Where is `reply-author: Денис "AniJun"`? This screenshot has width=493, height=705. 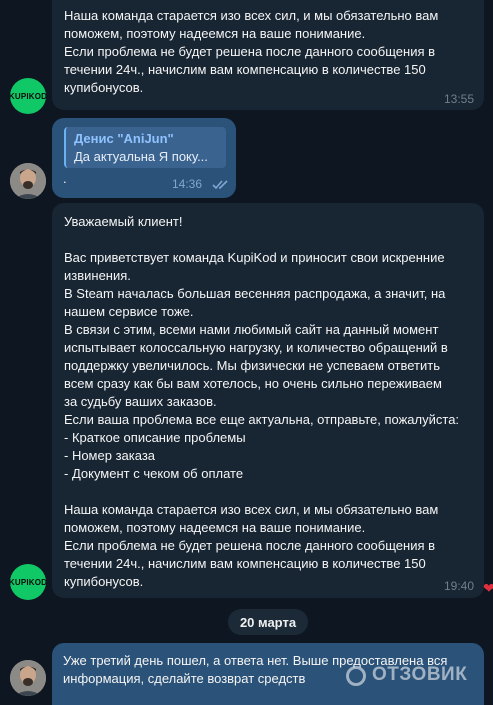
reply-author: Денис "AniJun" is located at coordinates (124, 138).